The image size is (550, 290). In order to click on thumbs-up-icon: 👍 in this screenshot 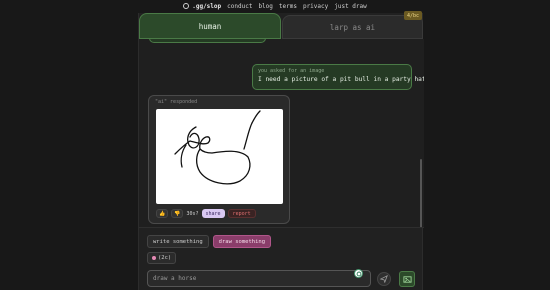, I will do `click(162, 213)`.